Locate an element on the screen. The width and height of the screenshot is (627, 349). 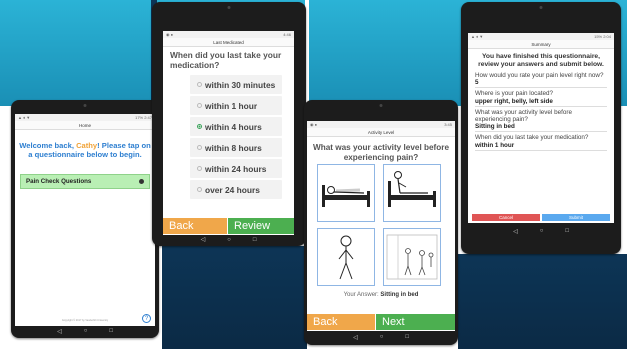
status-bar: ▲ ♦ ▼ 17% 2:47 is located at coordinates (85, 117).